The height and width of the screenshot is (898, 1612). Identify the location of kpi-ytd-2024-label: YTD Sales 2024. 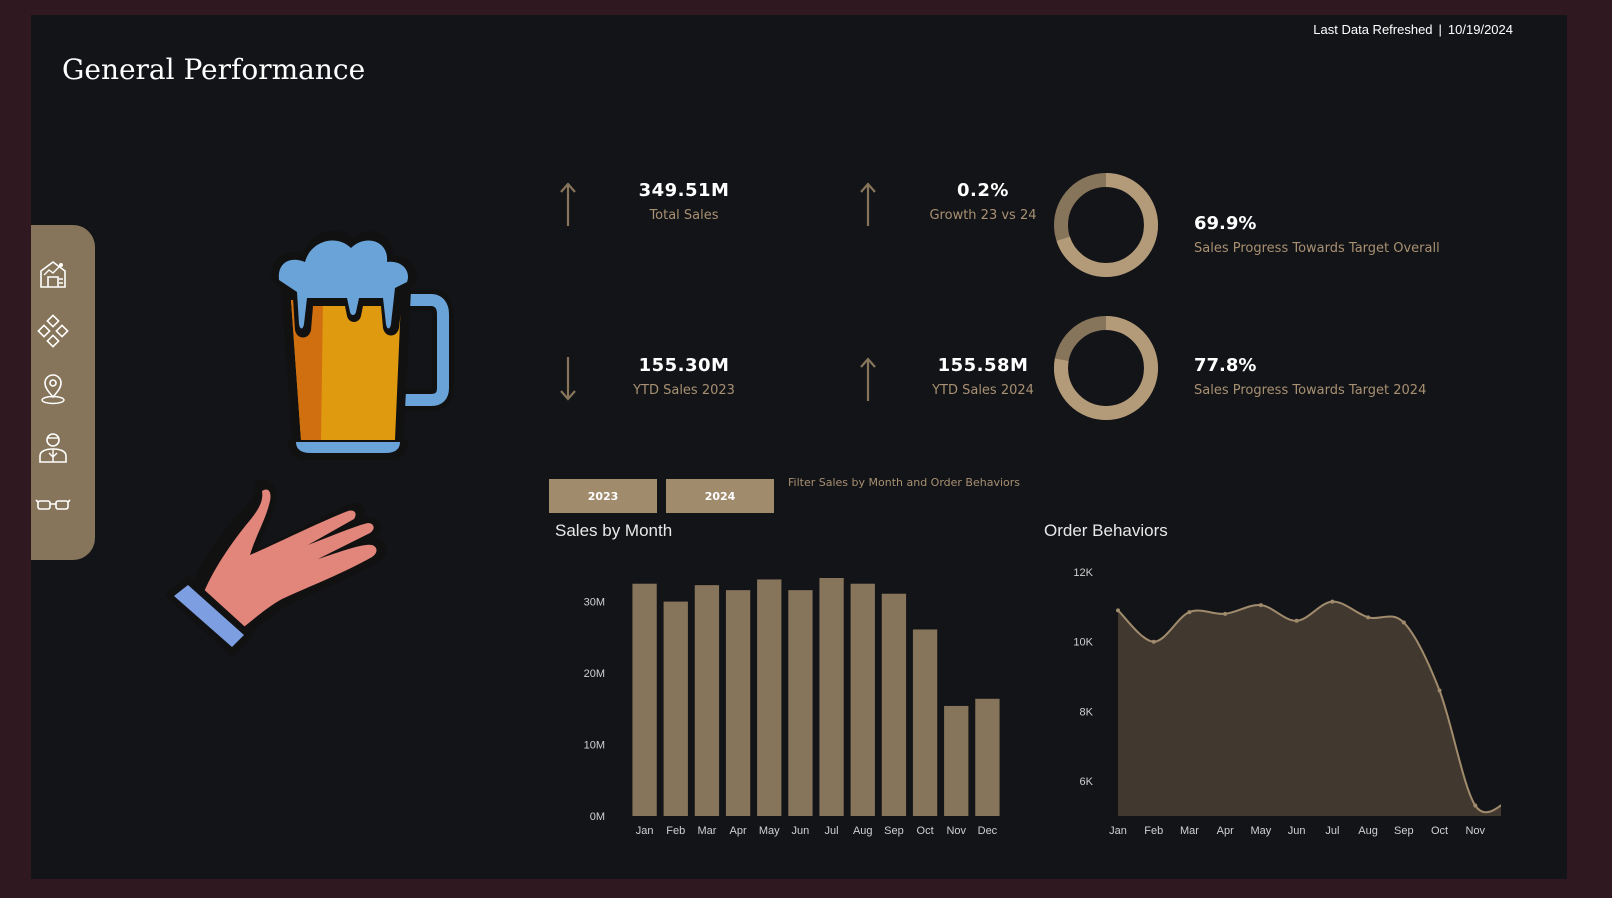
(983, 390).